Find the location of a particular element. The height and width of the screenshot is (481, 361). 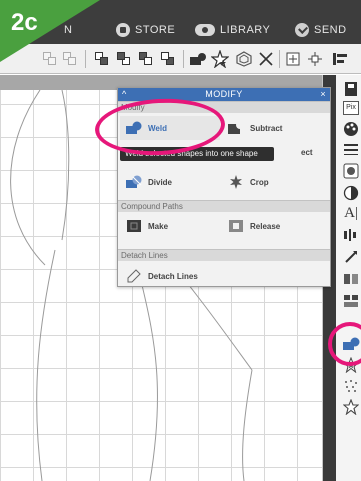

bring-forward-icon is located at coordinates (146, 59).